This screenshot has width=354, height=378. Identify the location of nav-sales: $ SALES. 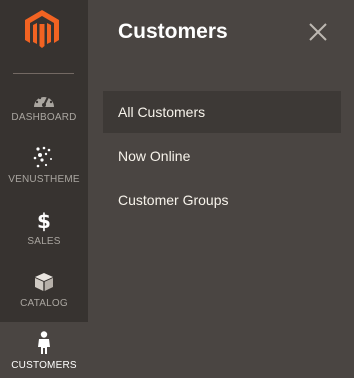
(44, 238).